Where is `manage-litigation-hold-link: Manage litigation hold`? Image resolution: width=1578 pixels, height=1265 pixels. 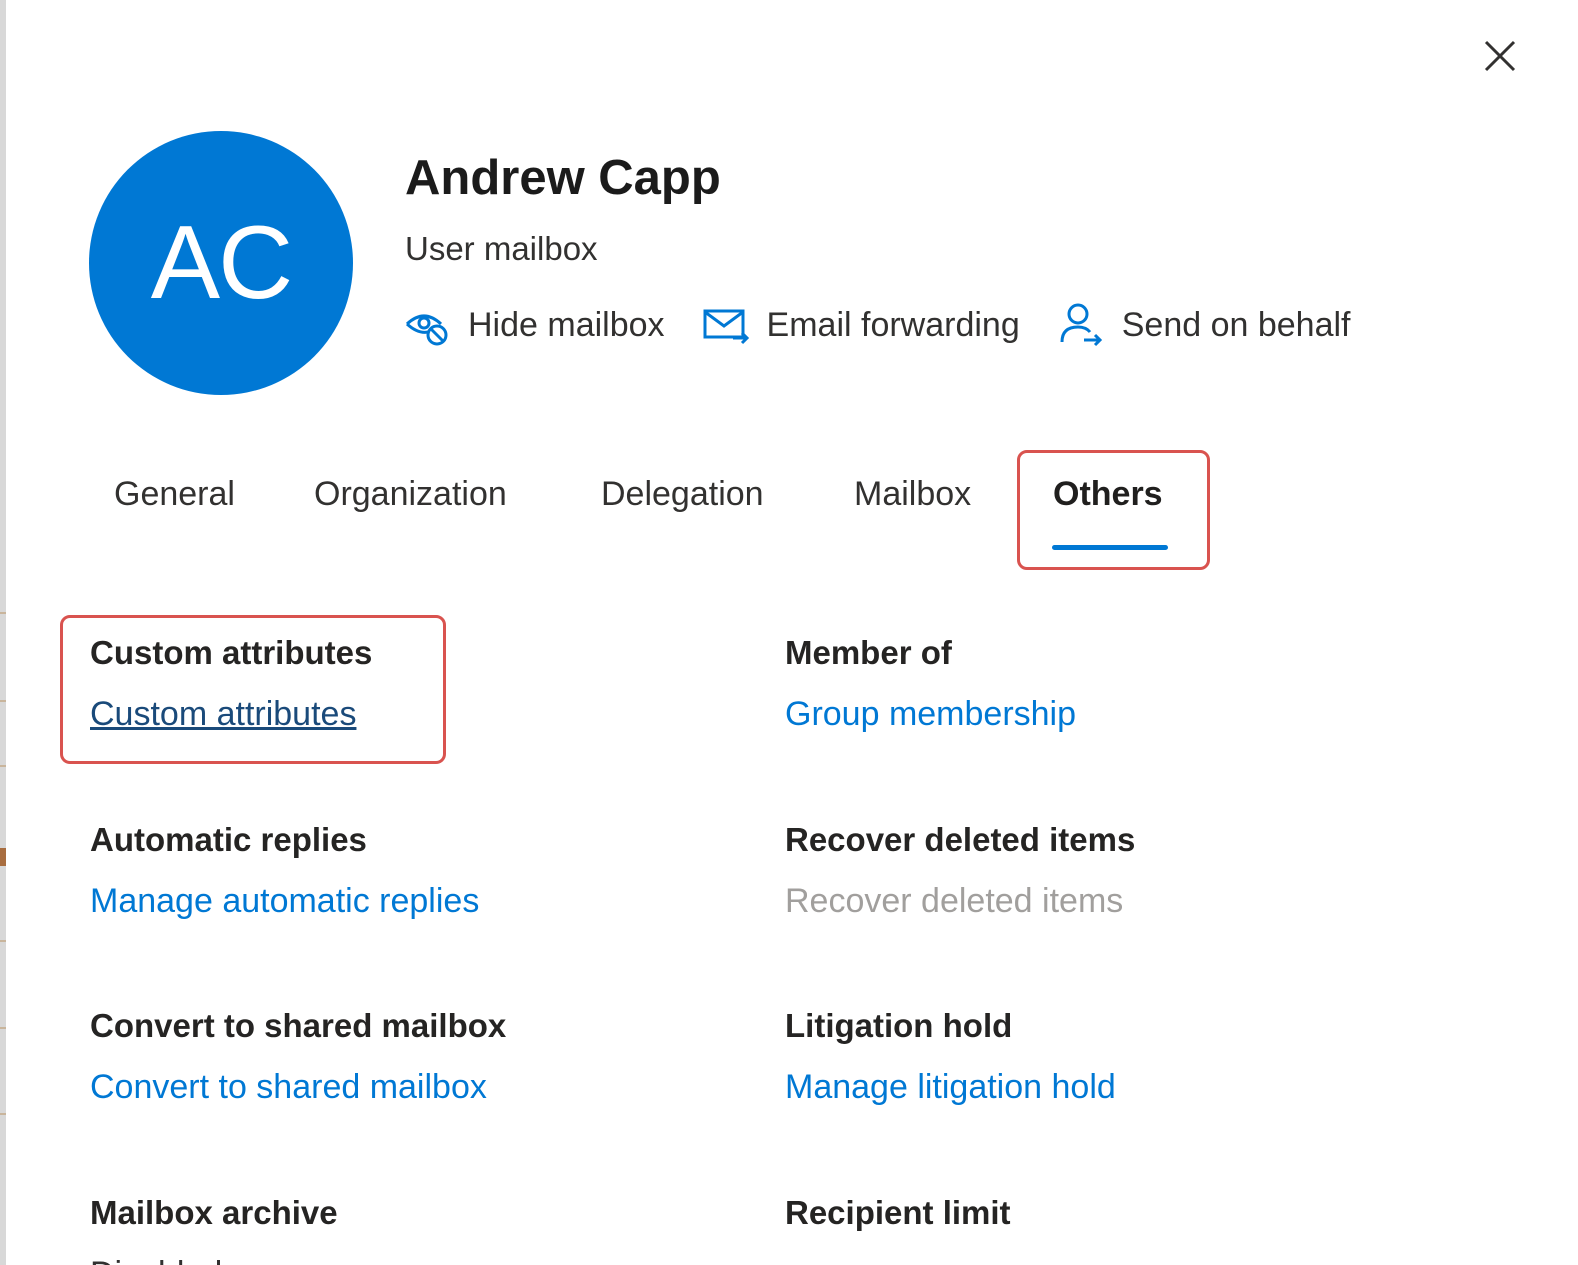
manage-litigation-hold-link: Manage litigation hold is located at coordinates (950, 1087).